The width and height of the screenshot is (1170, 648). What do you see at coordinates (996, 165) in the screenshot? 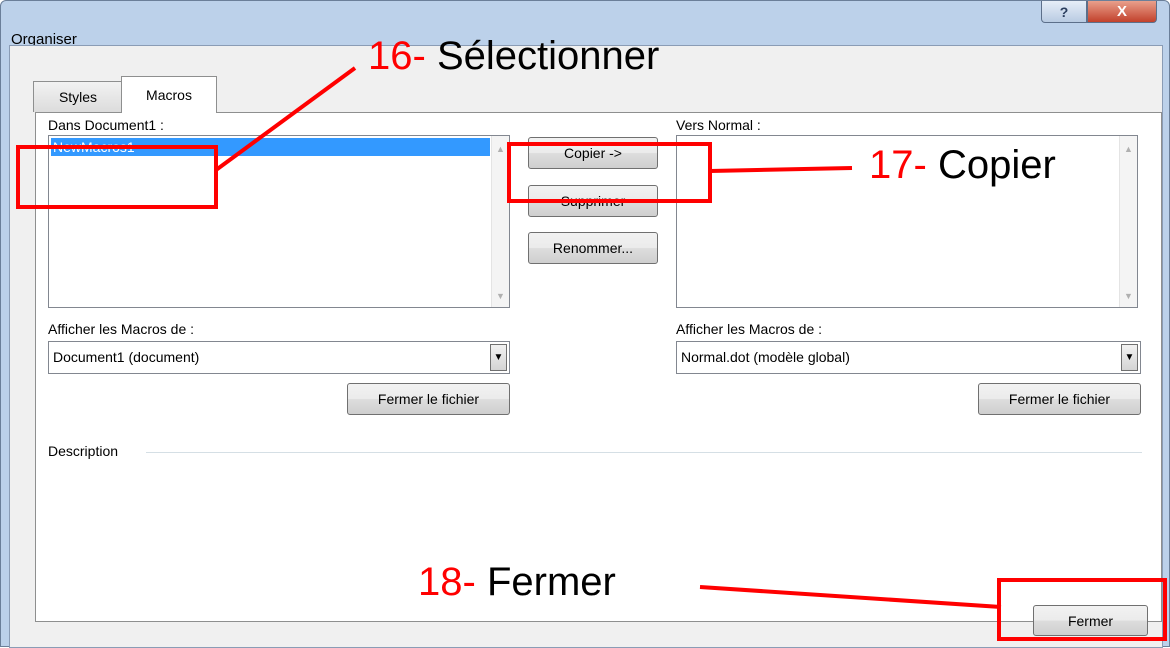
I see `annotation-17-text: Copier` at bounding box center [996, 165].